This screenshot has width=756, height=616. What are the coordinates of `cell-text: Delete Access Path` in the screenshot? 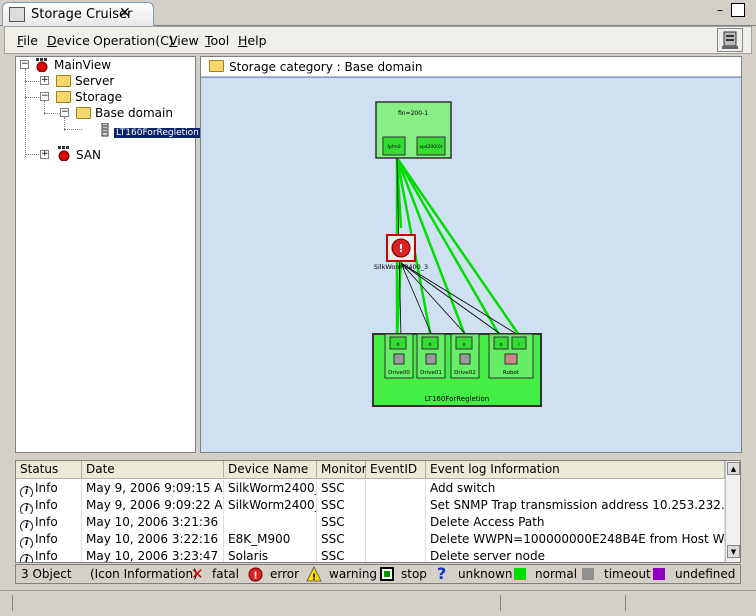 It's located at (487, 522).